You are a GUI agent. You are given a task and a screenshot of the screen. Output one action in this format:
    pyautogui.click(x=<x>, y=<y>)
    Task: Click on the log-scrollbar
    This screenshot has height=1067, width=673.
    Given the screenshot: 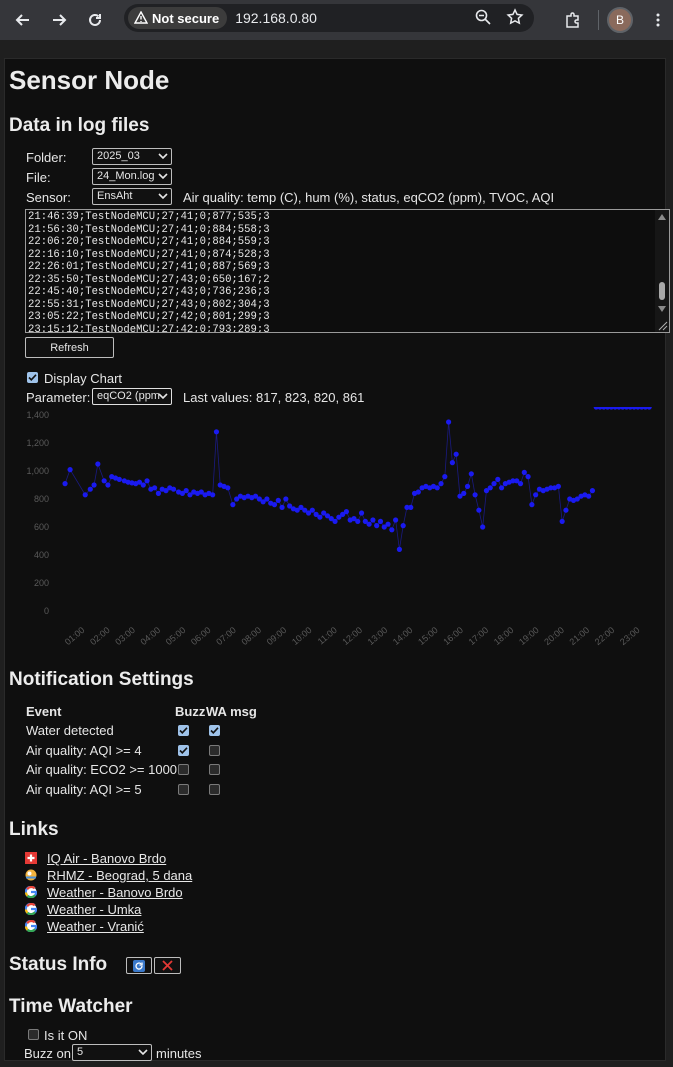 What is the action you would take?
    pyautogui.click(x=662, y=271)
    